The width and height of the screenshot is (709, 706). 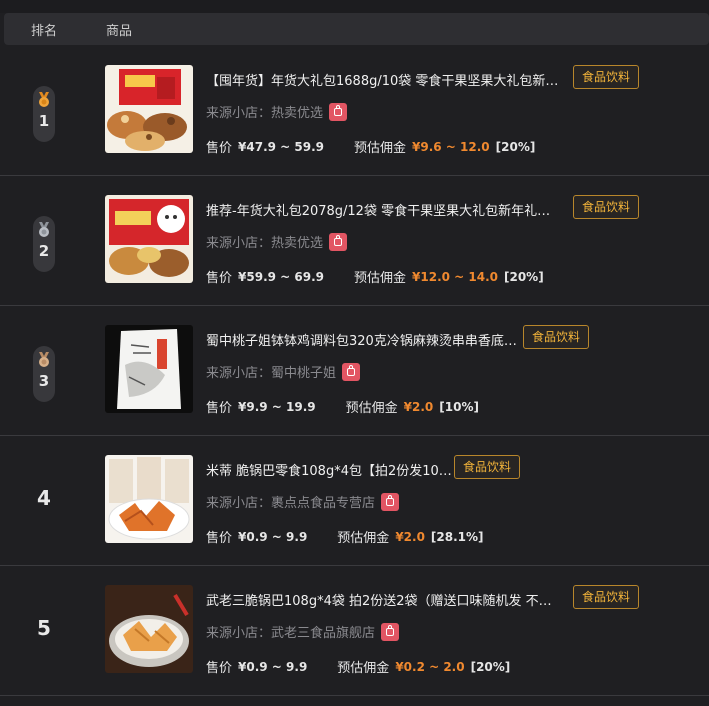 What do you see at coordinates (356, 29) in the screenshot?
I see `table-header: 排名 商品` at bounding box center [356, 29].